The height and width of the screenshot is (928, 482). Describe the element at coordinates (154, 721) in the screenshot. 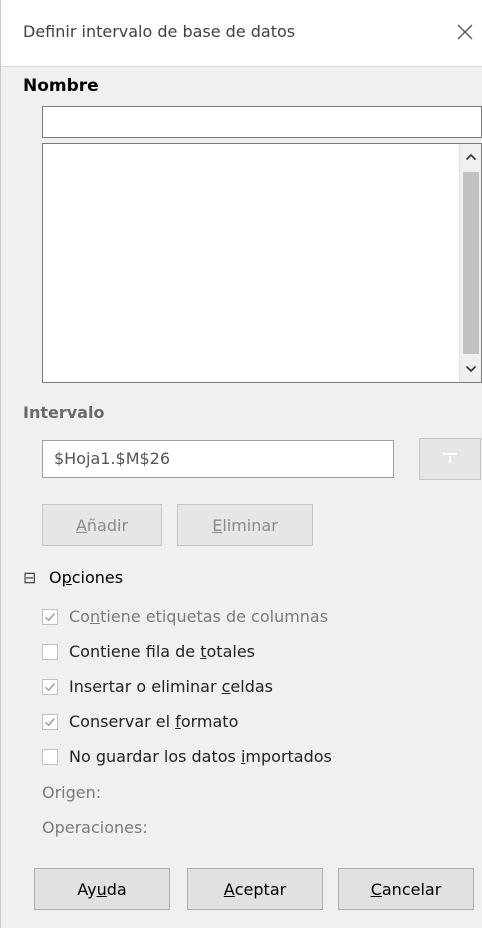

I see `checkbox-label: Conservar el formato` at that location.